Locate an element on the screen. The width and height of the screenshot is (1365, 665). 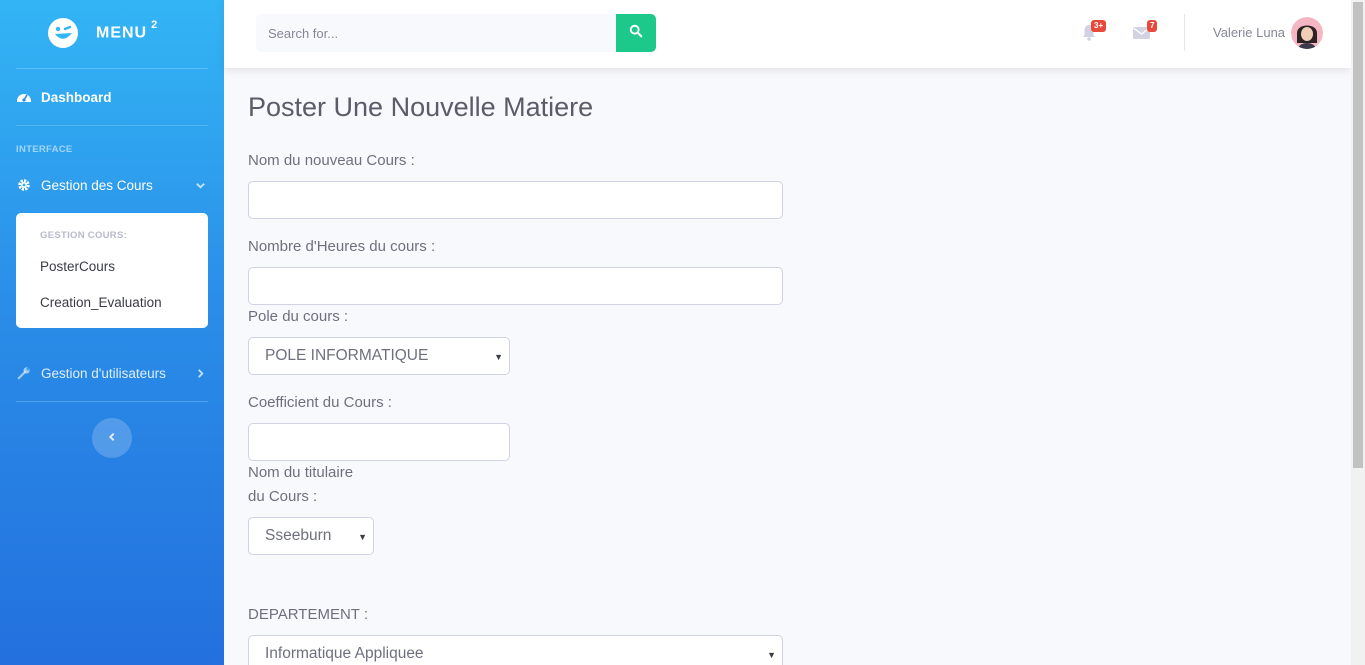
sidebar-heading: INTERFACE is located at coordinates (44, 149).